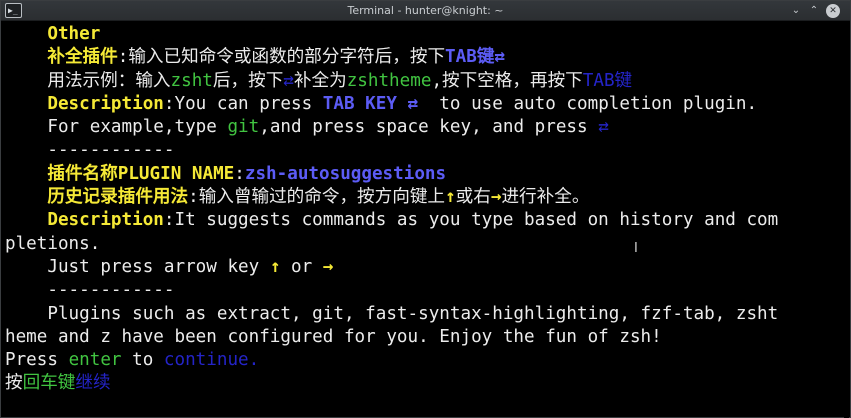  What do you see at coordinates (429, 127) in the screenshot?
I see `terminal-text-segment: ,and press space key, and press` at bounding box center [429, 127].